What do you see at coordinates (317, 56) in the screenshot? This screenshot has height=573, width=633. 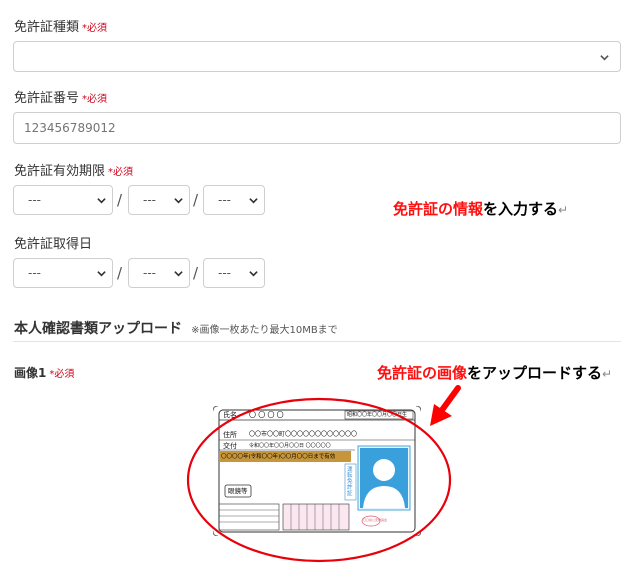 I see `license-type-select` at bounding box center [317, 56].